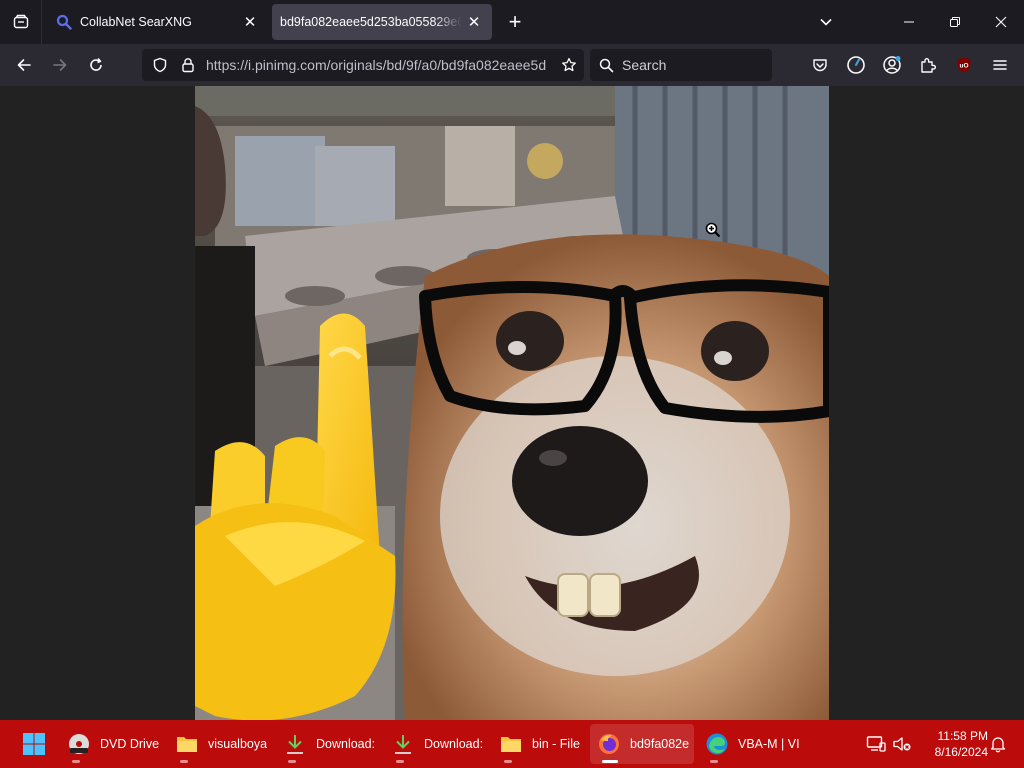 Image resolution: width=1024 pixels, height=768 pixels. I want to click on close-icon, so click(1001, 22).